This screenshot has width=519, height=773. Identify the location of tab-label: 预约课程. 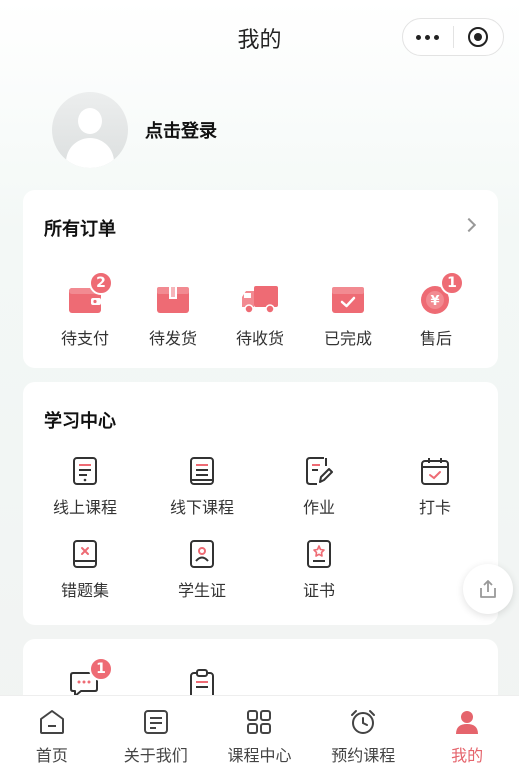
(363, 755).